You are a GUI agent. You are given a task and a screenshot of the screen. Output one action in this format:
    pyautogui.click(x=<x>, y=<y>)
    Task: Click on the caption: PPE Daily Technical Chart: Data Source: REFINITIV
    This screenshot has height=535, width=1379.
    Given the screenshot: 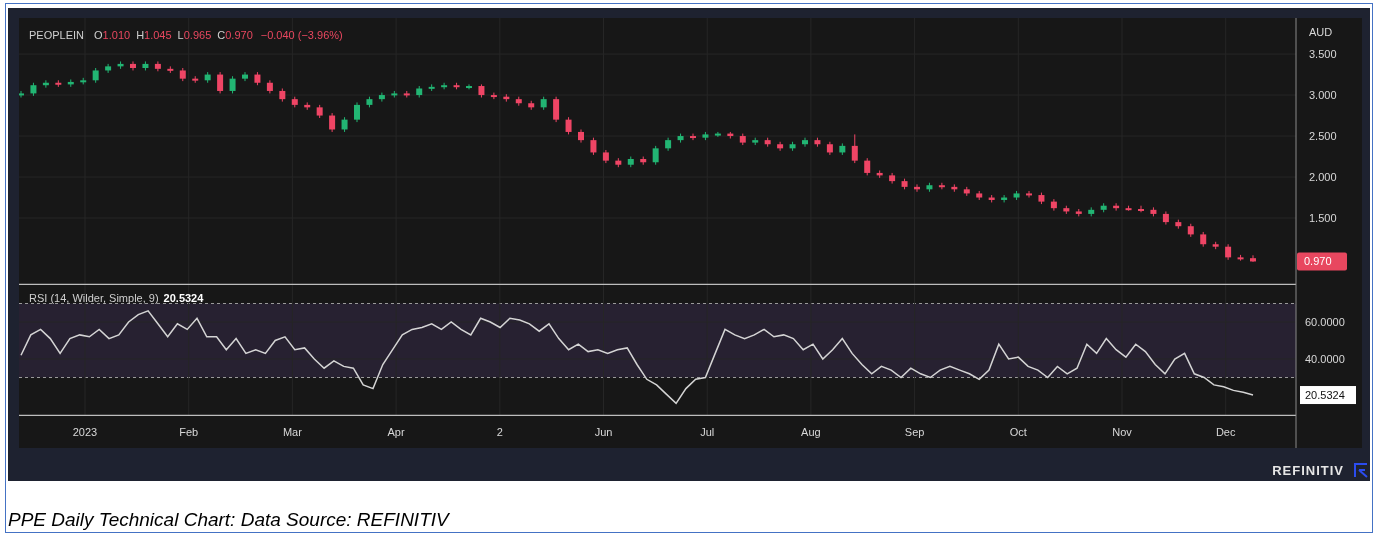 What is the action you would take?
    pyautogui.click(x=228, y=519)
    